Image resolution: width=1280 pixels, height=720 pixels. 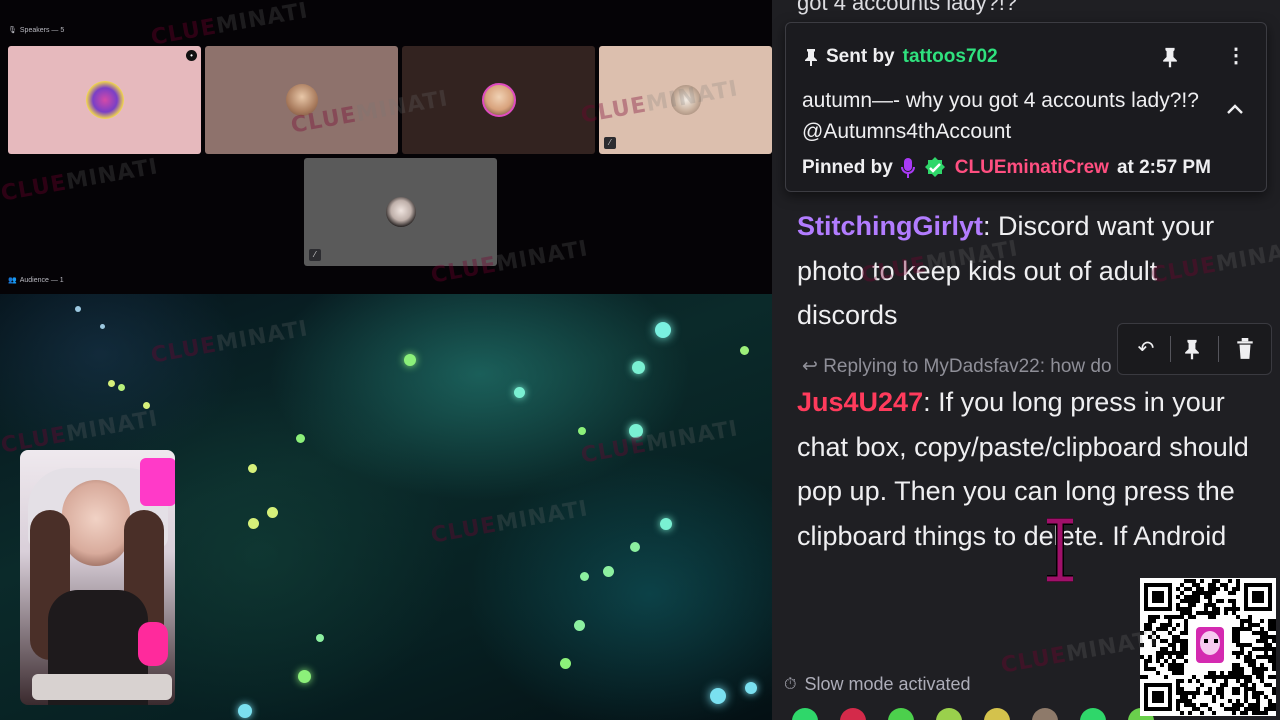 What do you see at coordinates (1208, 647) in the screenshot?
I see `qr-code` at bounding box center [1208, 647].